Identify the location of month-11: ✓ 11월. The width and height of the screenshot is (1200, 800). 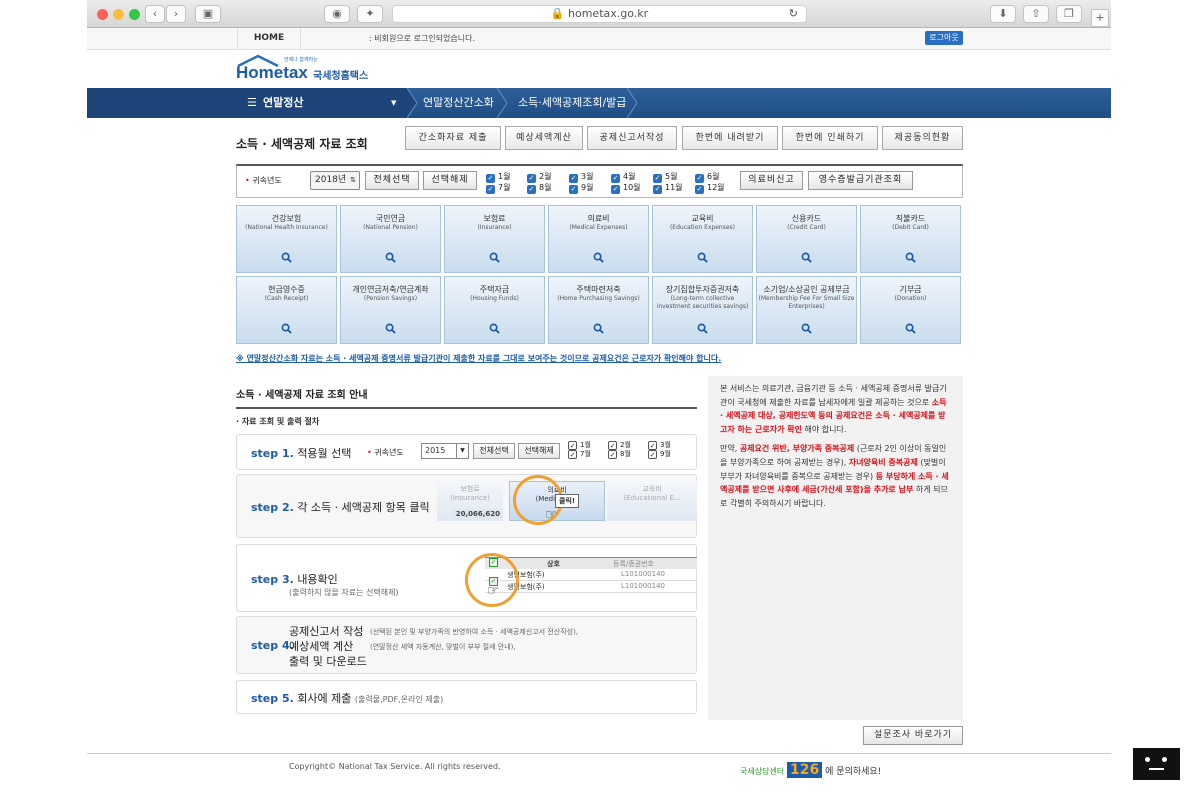
(668, 188).